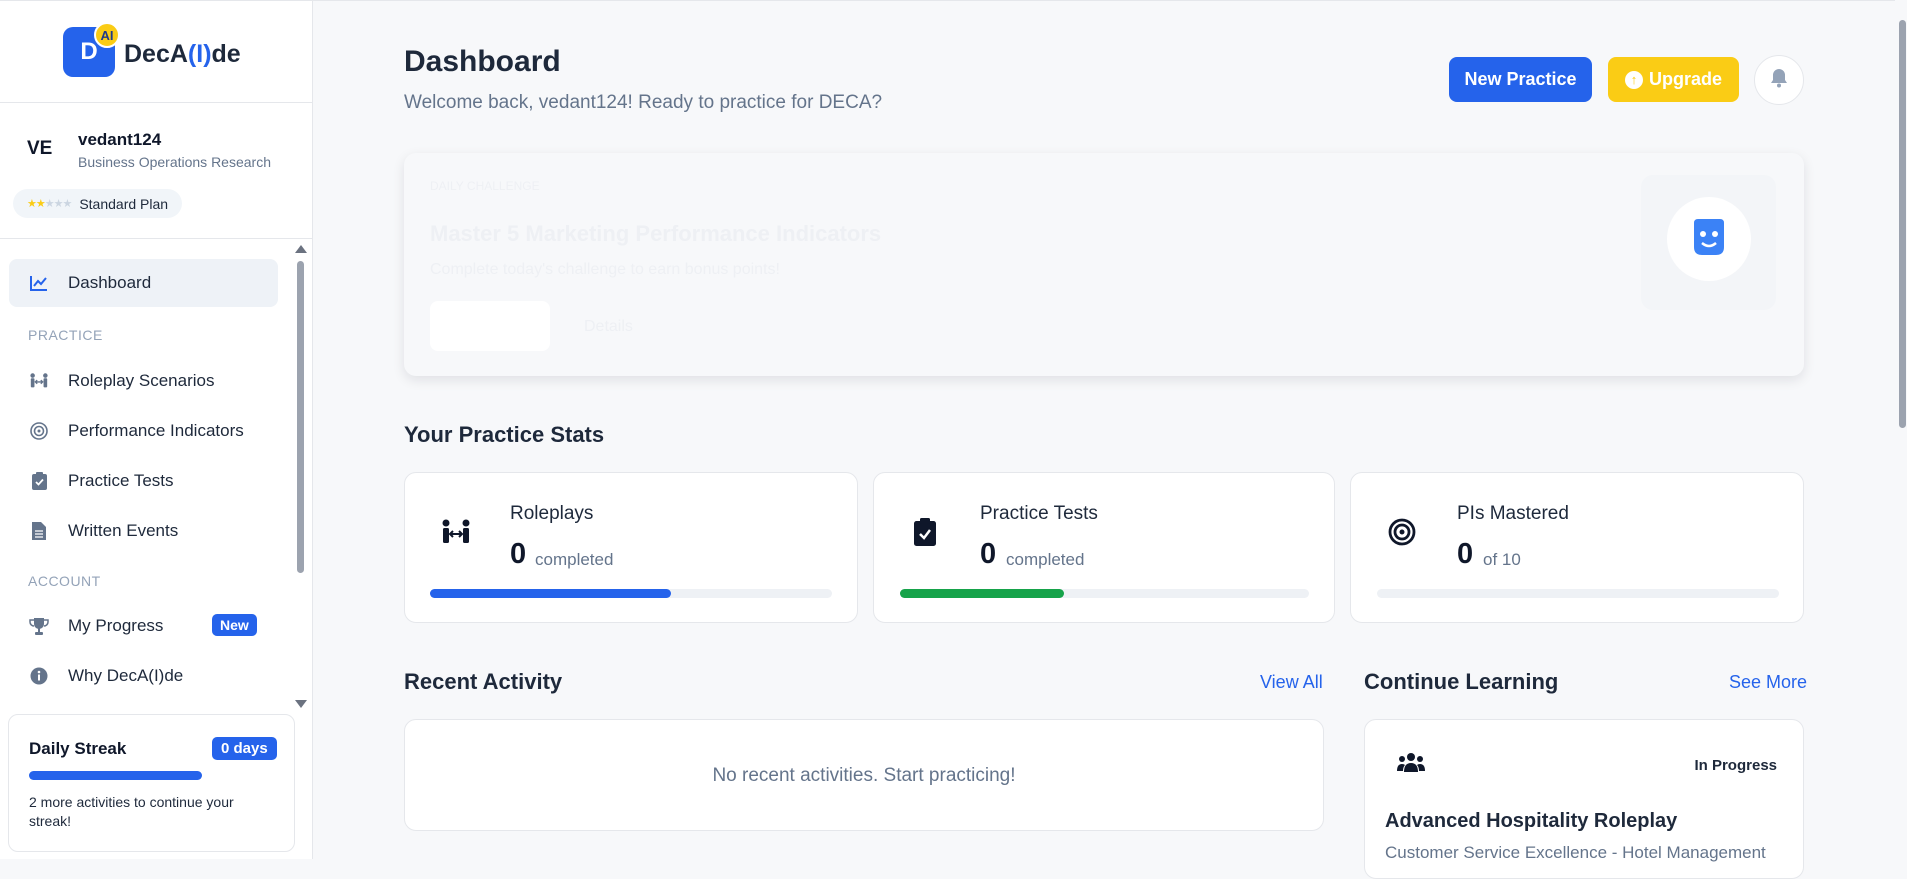 The width and height of the screenshot is (1907, 879). I want to click on bell-icon, so click(1779, 80).